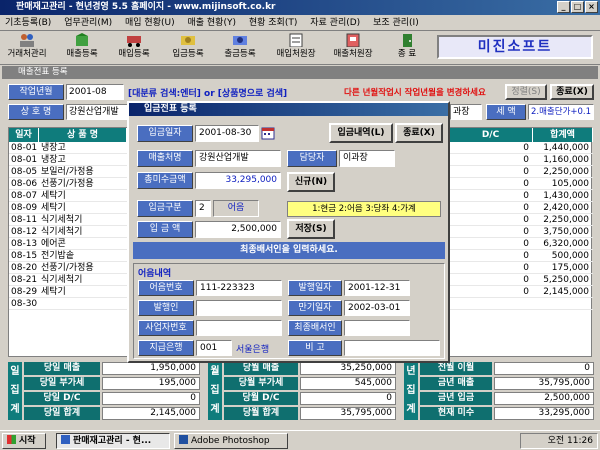 This screenshot has height=450, width=600. What do you see at coordinates (88, 23) in the screenshot?
I see `menu-item-business: 업무관리(M)` at bounding box center [88, 23].